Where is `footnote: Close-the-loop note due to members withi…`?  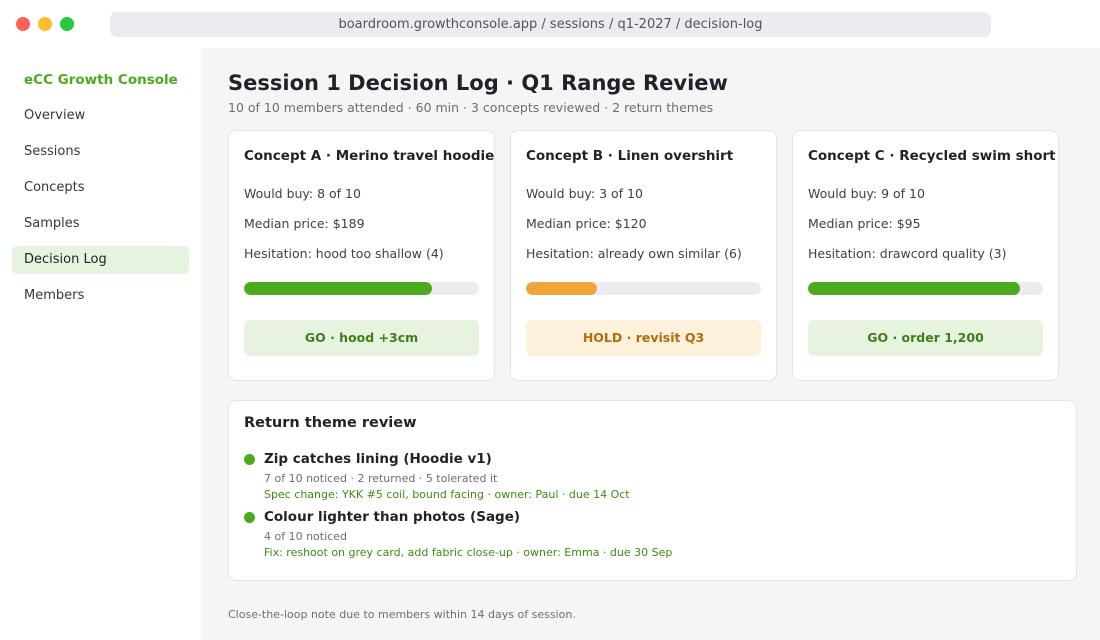 footnote: Close-the-loop note due to members withi… is located at coordinates (402, 614).